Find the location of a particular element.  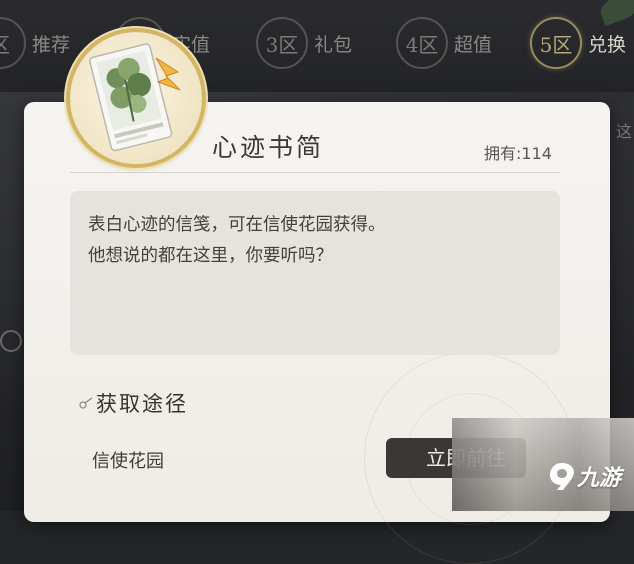

quill-icon is located at coordinates (86, 403).